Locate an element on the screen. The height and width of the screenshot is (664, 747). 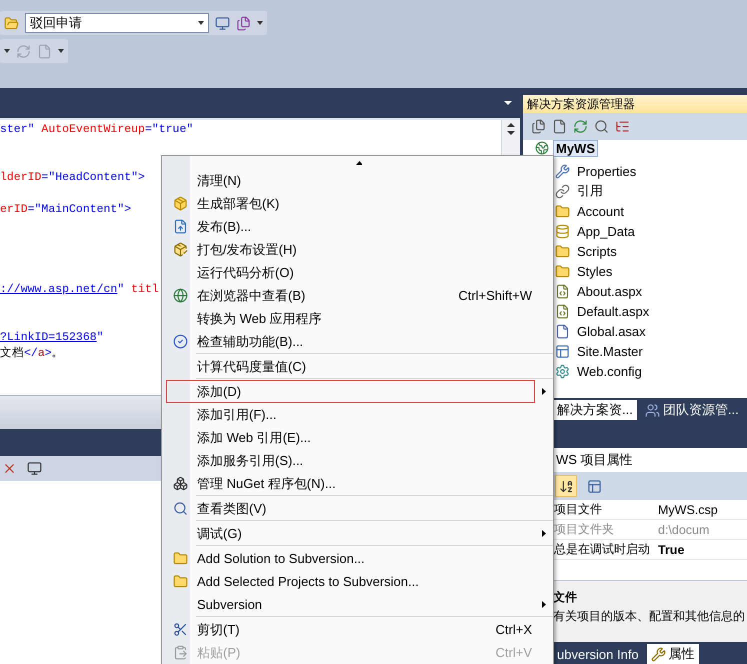
menu-item: 调试(G) is located at coordinates (350, 533).